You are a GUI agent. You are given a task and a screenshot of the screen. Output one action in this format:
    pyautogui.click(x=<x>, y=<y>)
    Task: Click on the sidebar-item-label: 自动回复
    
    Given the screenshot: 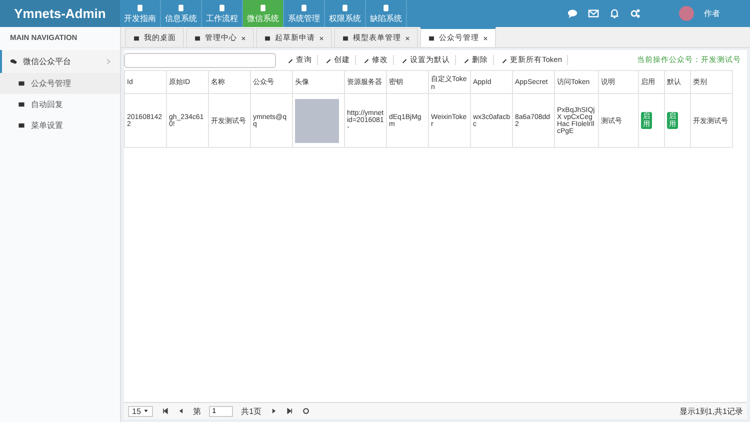 What is the action you would take?
    pyautogui.click(x=47, y=104)
    